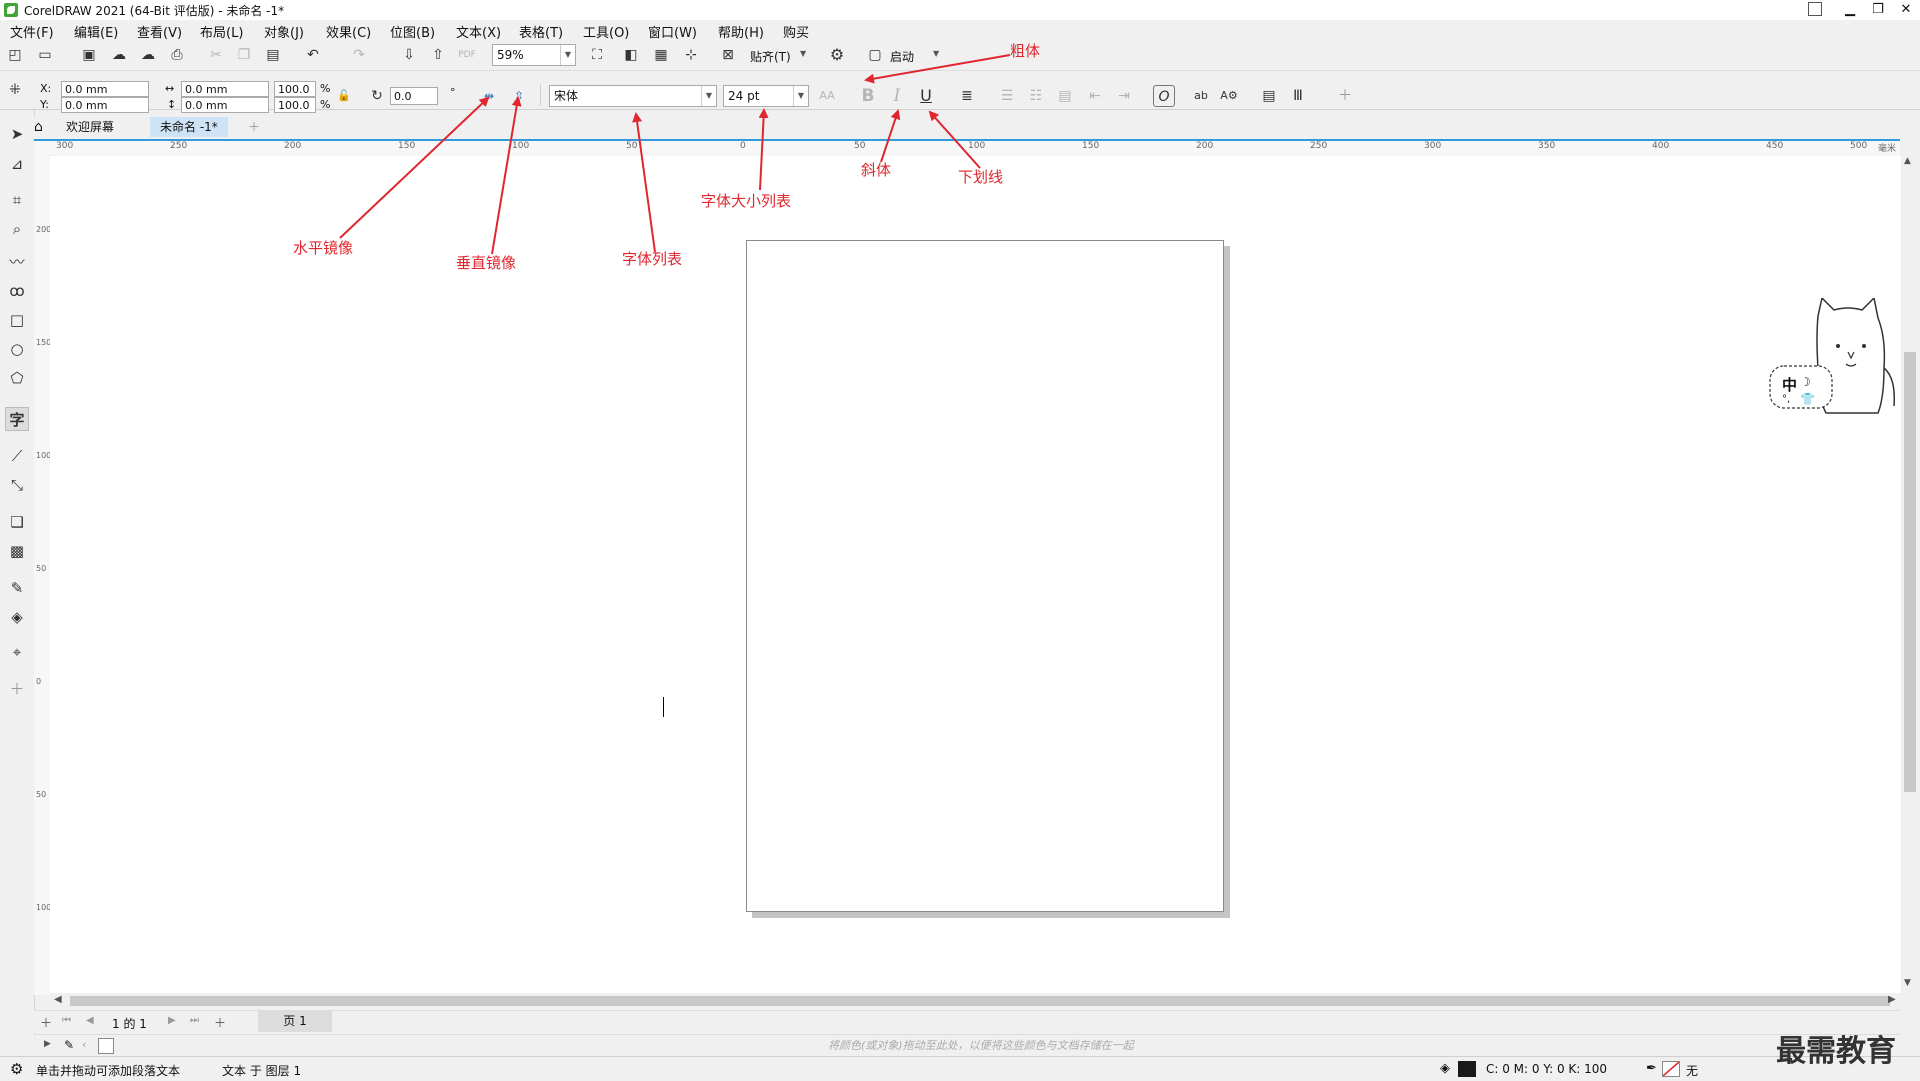 This screenshot has height=1081, width=1920. Describe the element at coordinates (597, 55) in the screenshot. I see `full-screen-icon: ⛶` at that location.